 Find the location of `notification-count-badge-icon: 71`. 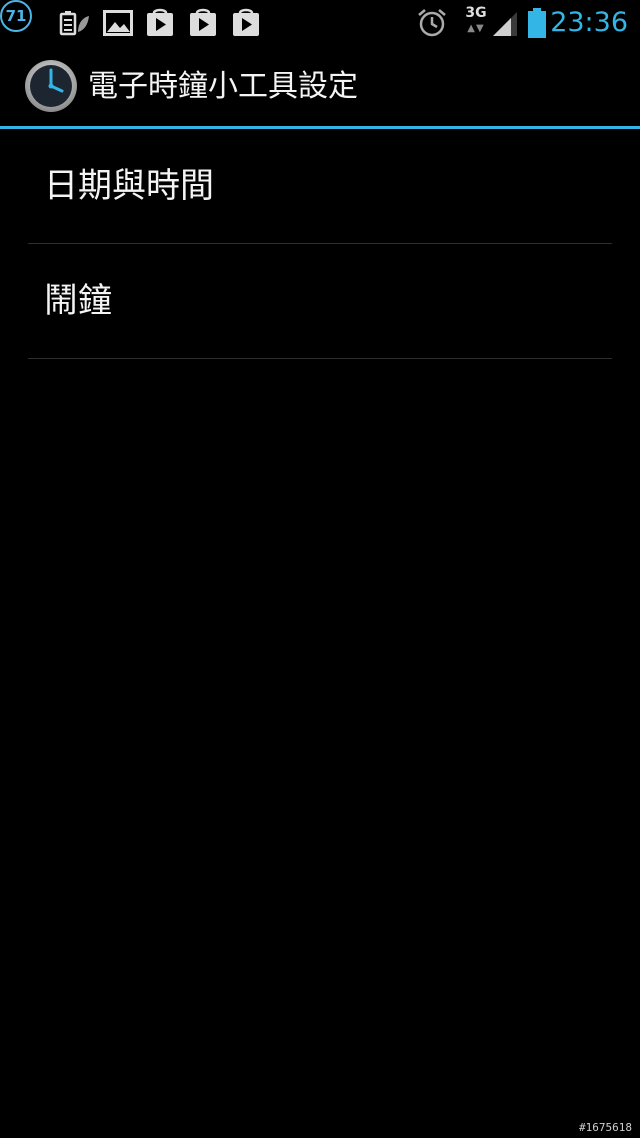

notification-count-badge-icon: 71 is located at coordinates (16, 16).